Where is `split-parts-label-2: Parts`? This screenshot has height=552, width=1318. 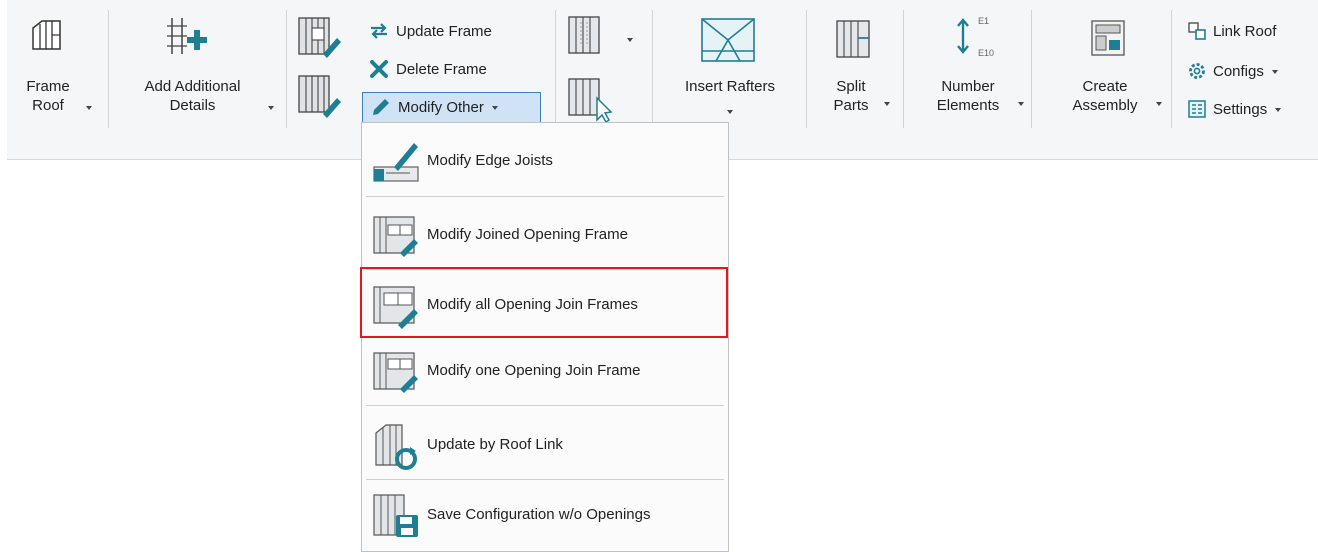 split-parts-label-2: Parts is located at coordinates (851, 105).